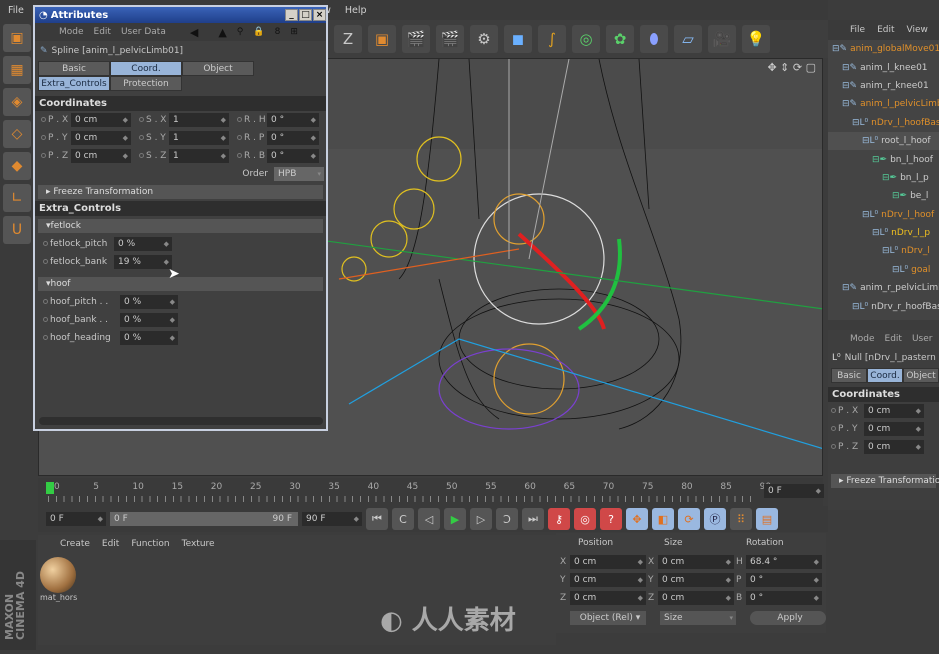 This screenshot has height=654, width=939. I want to click on prev-key-icon: C, so click(403, 519).